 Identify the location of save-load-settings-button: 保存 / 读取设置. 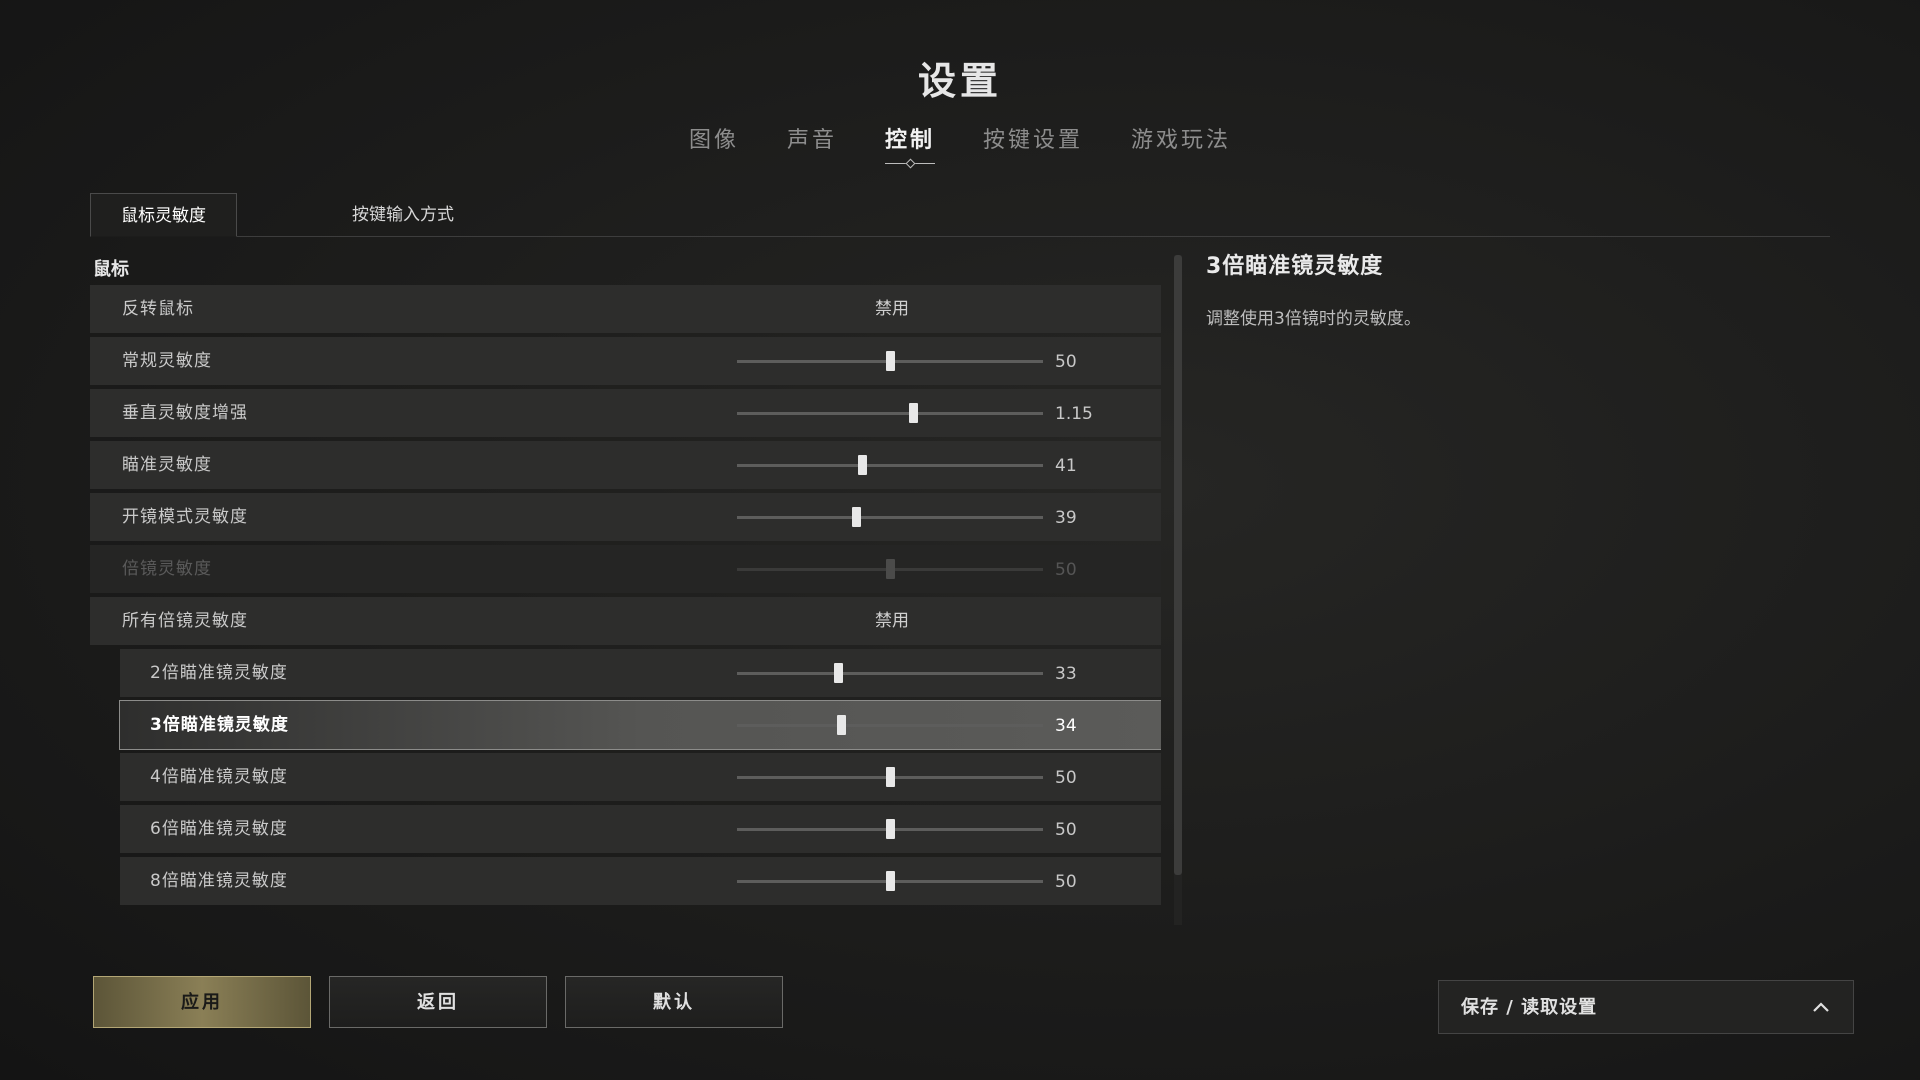
(1646, 1007).